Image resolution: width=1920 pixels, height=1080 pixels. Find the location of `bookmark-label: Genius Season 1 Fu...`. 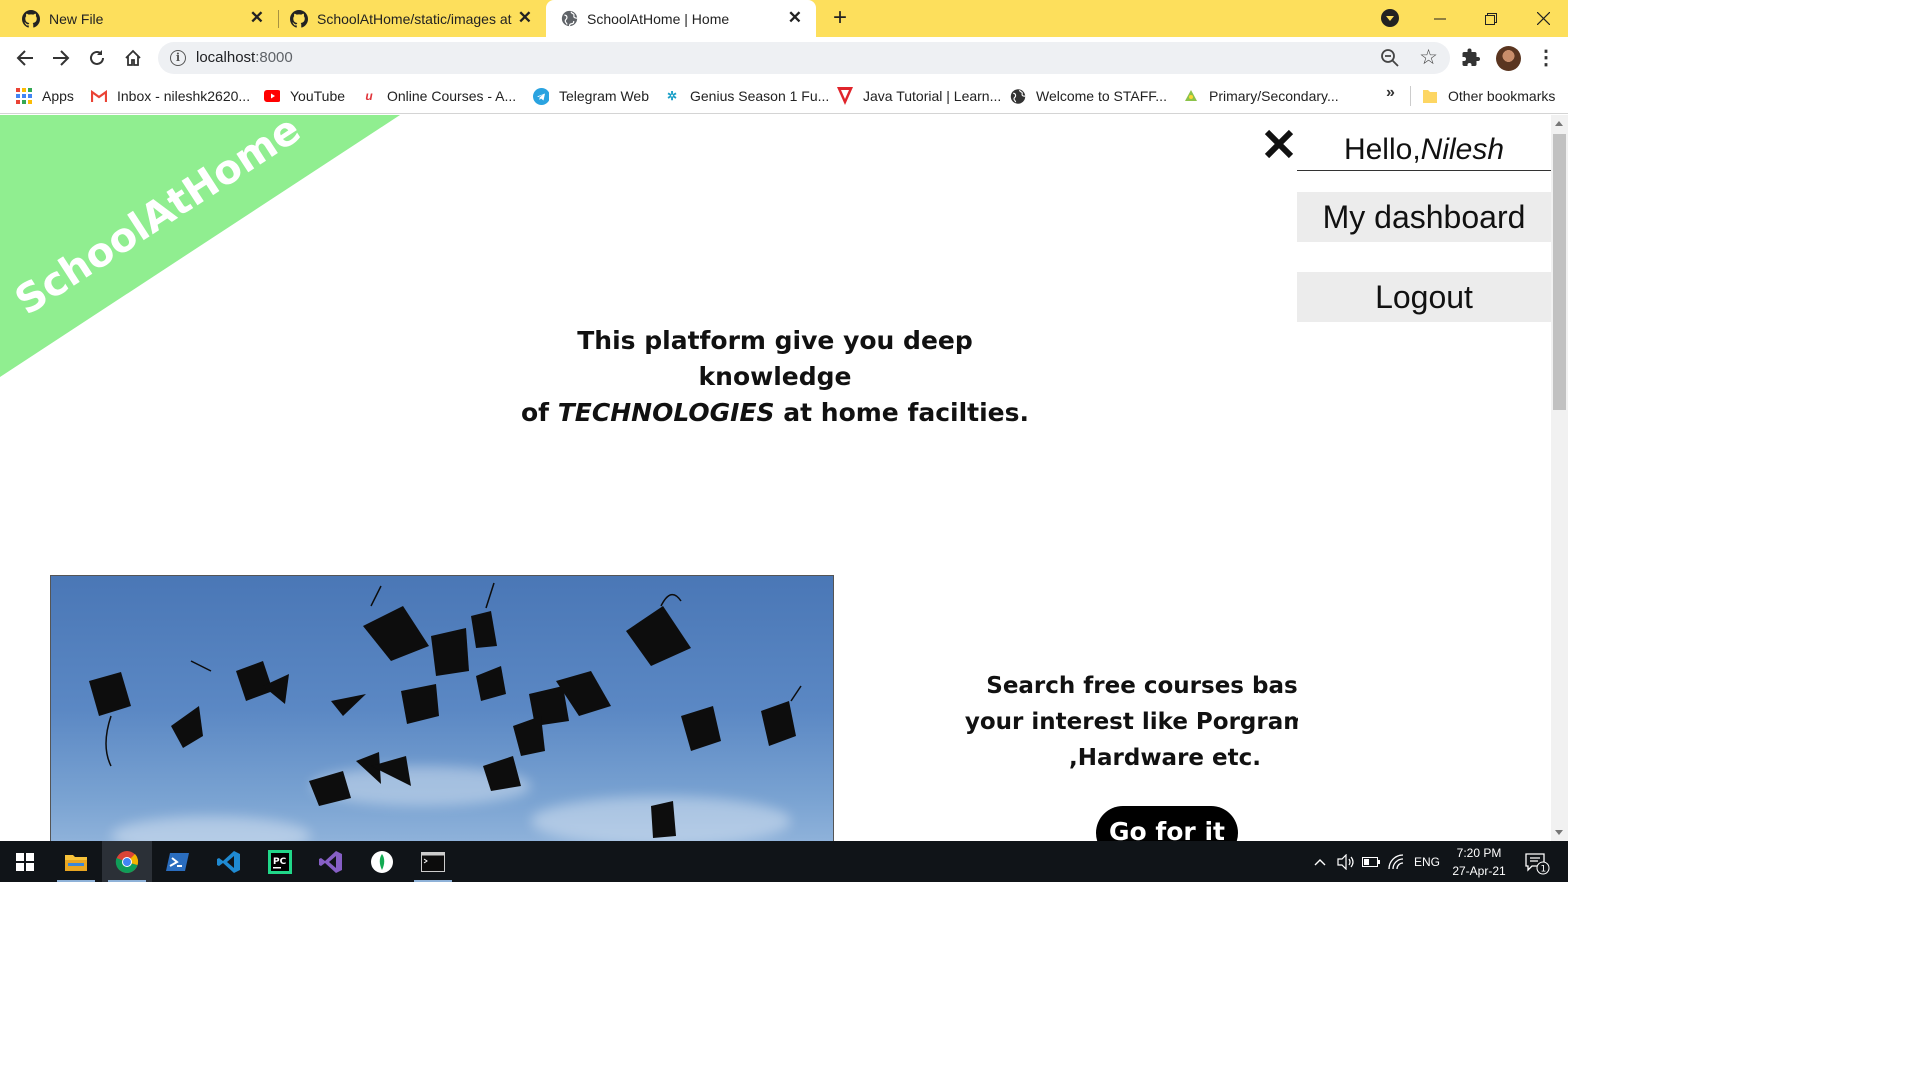

bookmark-label: Genius Season 1 Fu... is located at coordinates (760, 96).